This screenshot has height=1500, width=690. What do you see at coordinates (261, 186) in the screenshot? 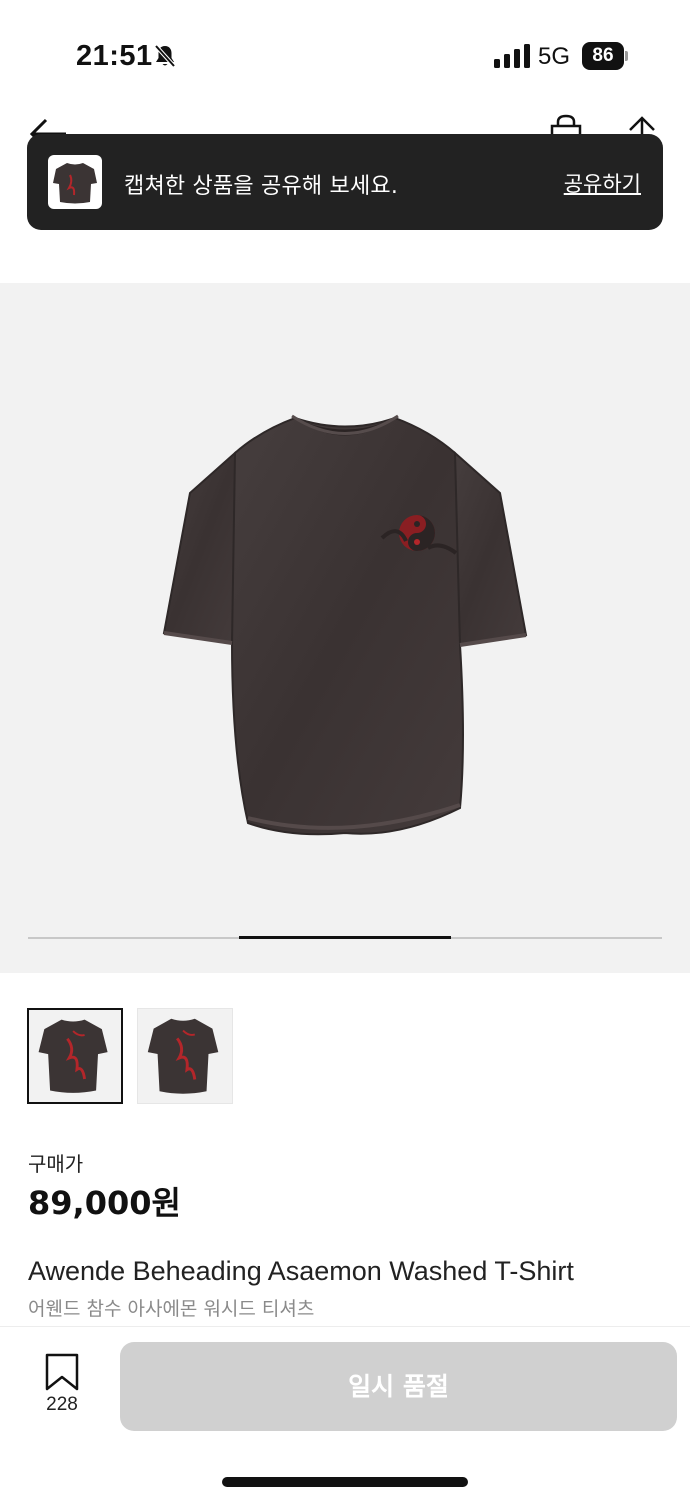
I see `toast-message: 캡쳐한 상품을 공유해 보세요.` at bounding box center [261, 186].